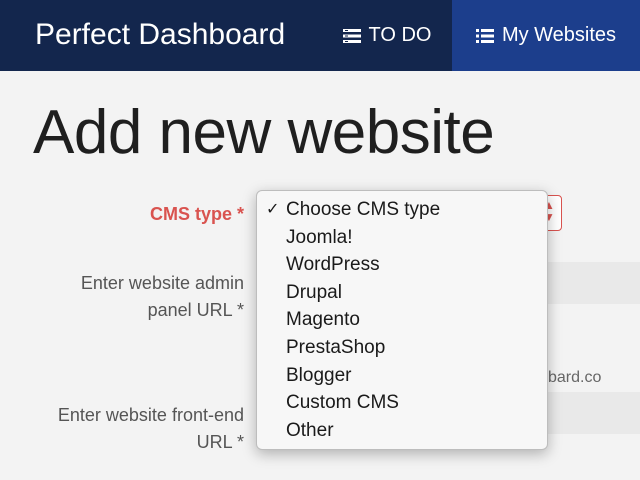 The width and height of the screenshot is (640, 480). I want to click on dropdown-option: WordPress, so click(402, 265).